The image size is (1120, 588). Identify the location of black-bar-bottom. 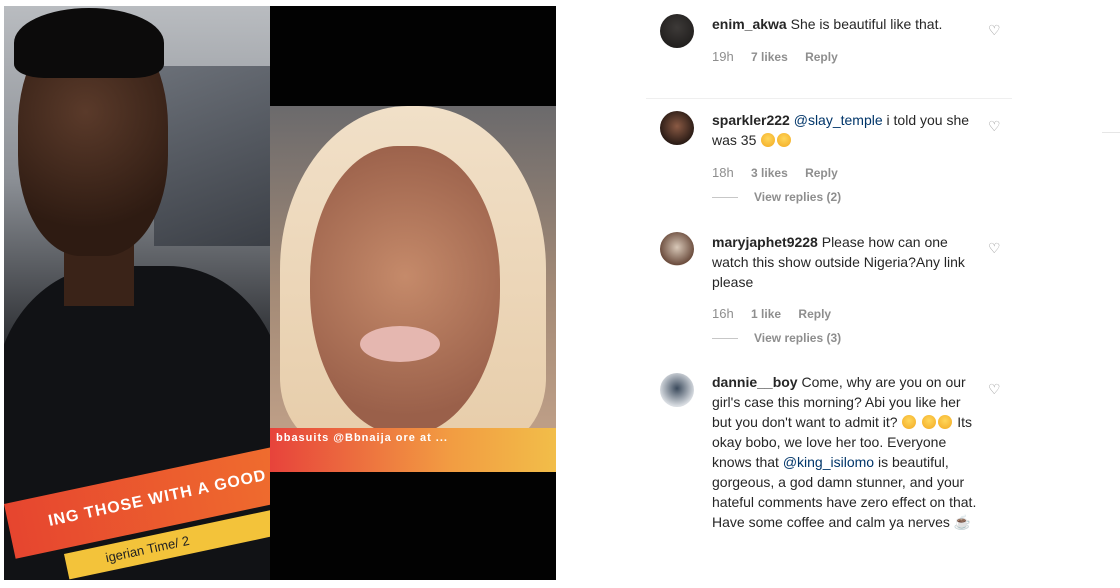
(413, 526).